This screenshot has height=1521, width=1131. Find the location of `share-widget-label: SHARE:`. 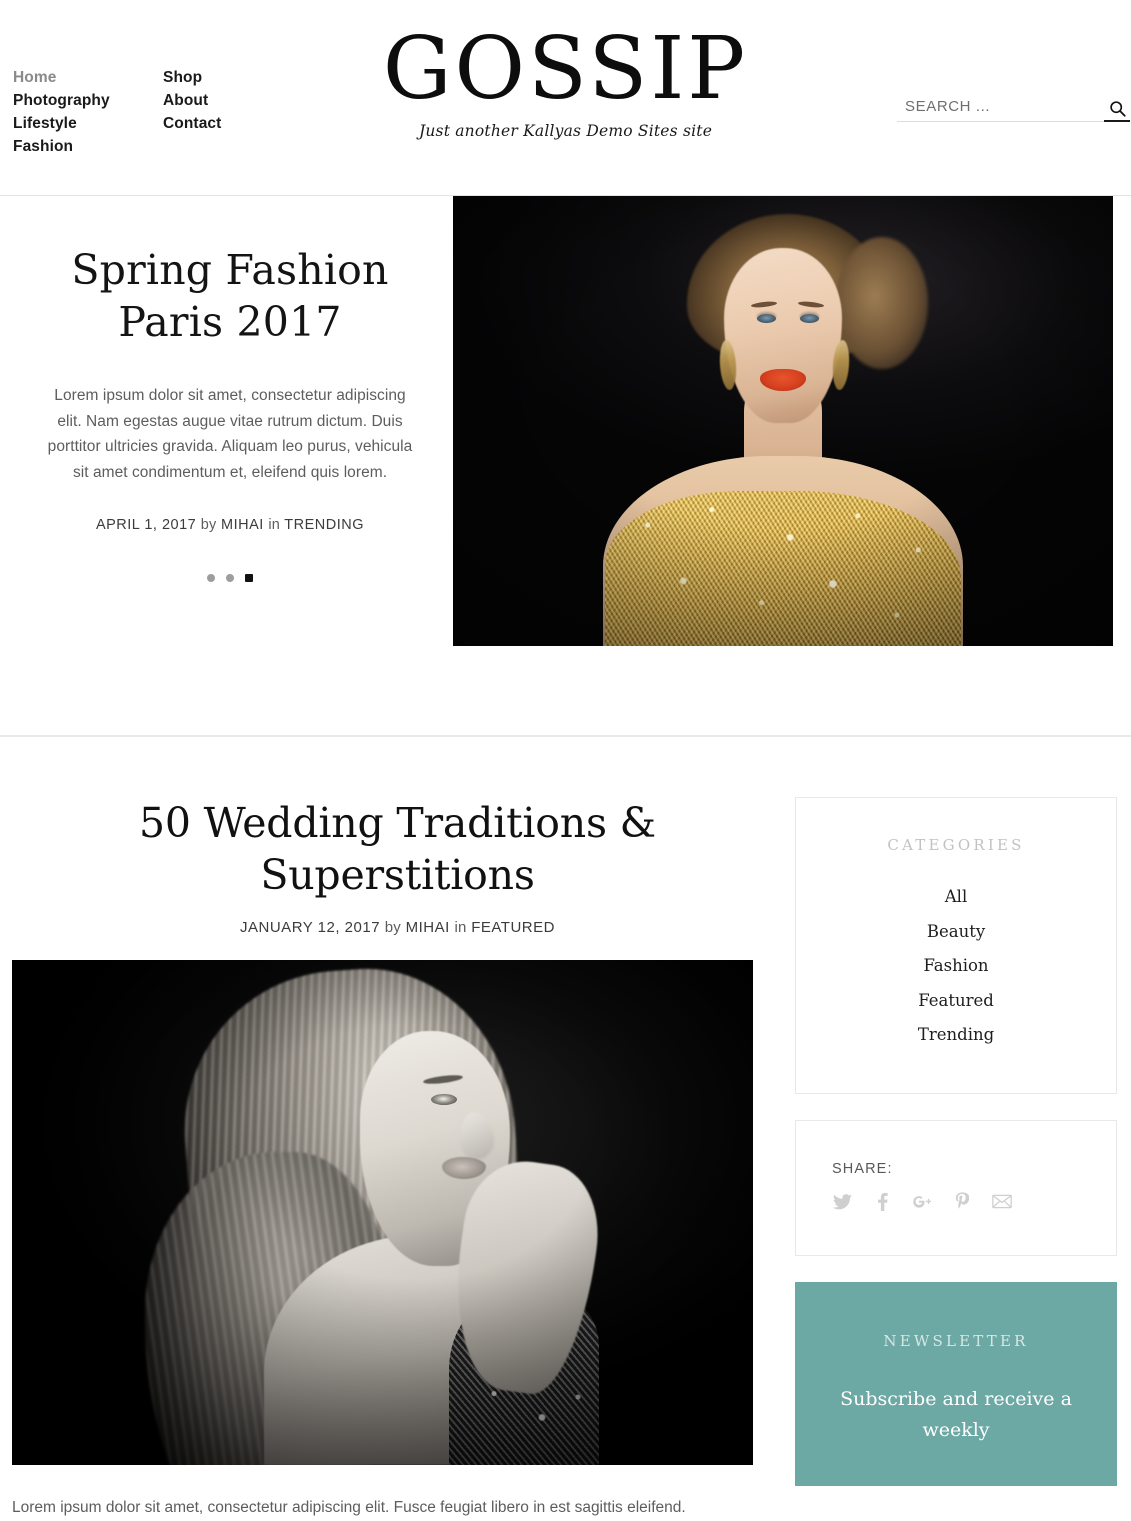

share-widget-label: SHARE: is located at coordinates (862, 1168).